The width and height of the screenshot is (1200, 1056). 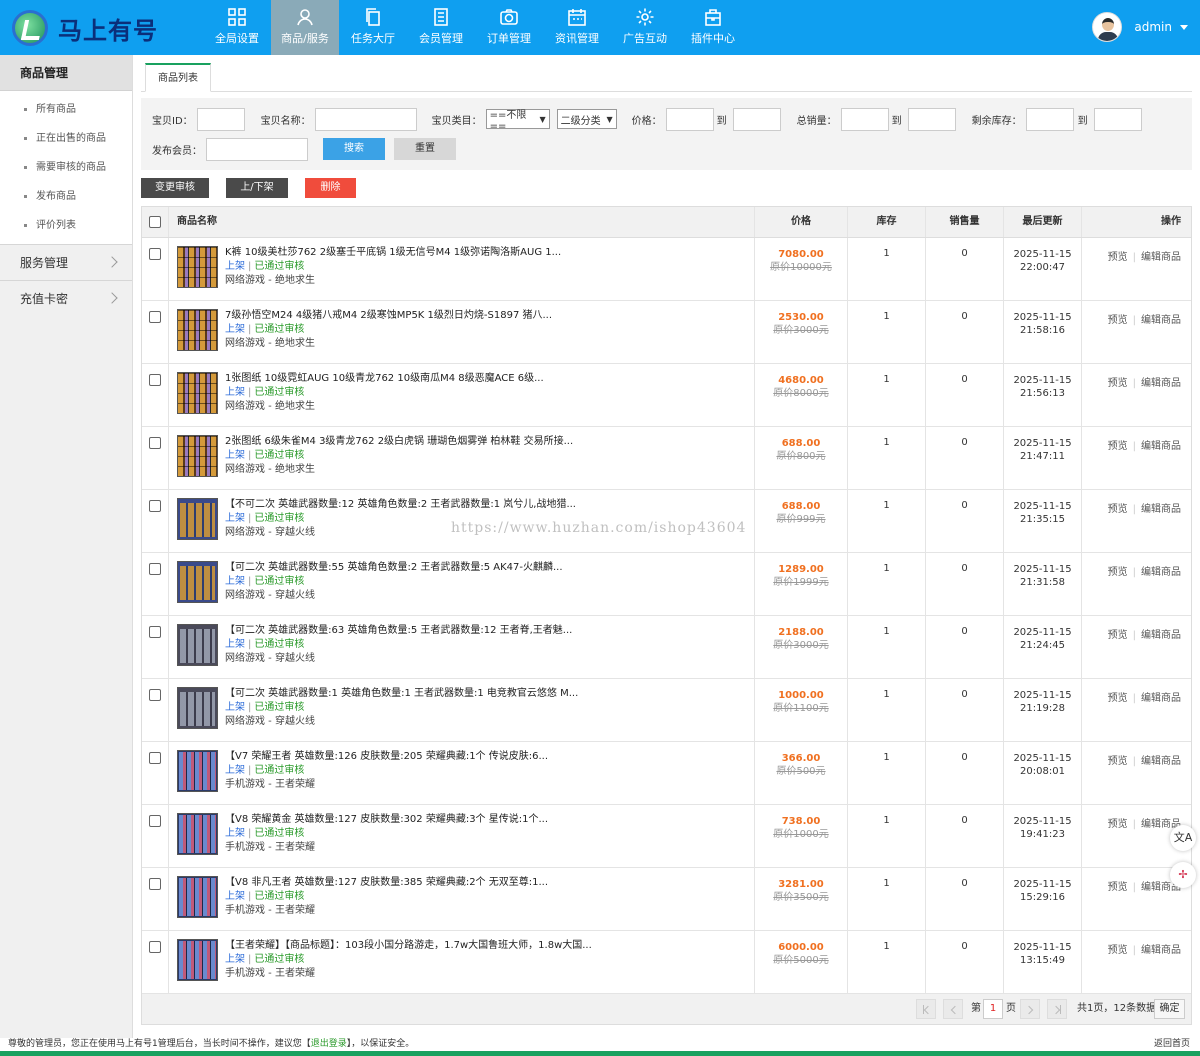 What do you see at coordinates (441, 27) in the screenshot?
I see `nav-members: 会员管理` at bounding box center [441, 27].